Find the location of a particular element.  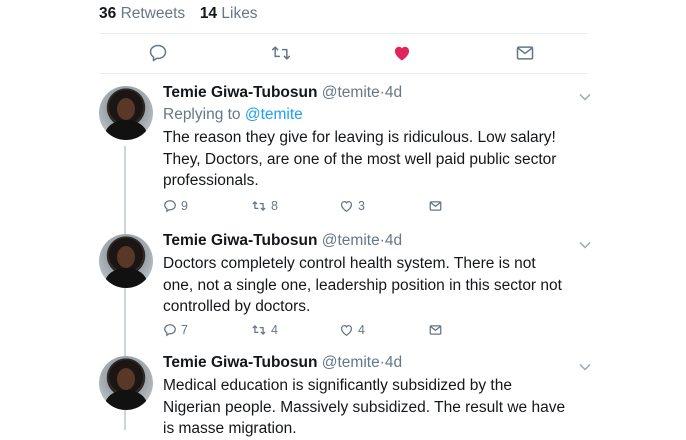

reply-action: 9 is located at coordinates (175, 206).